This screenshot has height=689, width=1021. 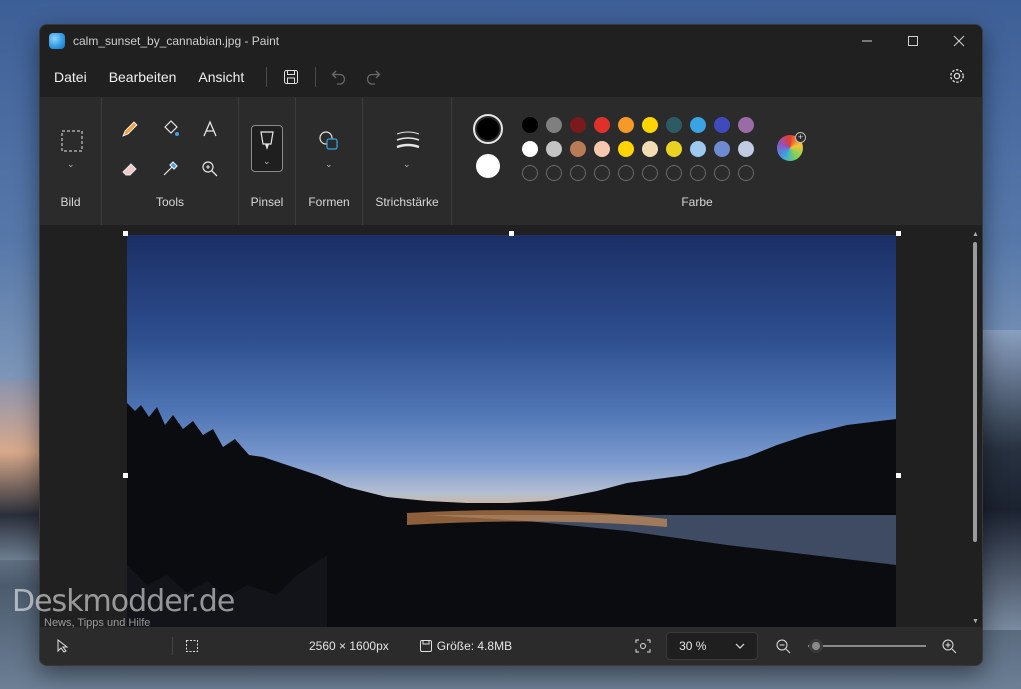 I want to click on settings-button, so click(x=957, y=76).